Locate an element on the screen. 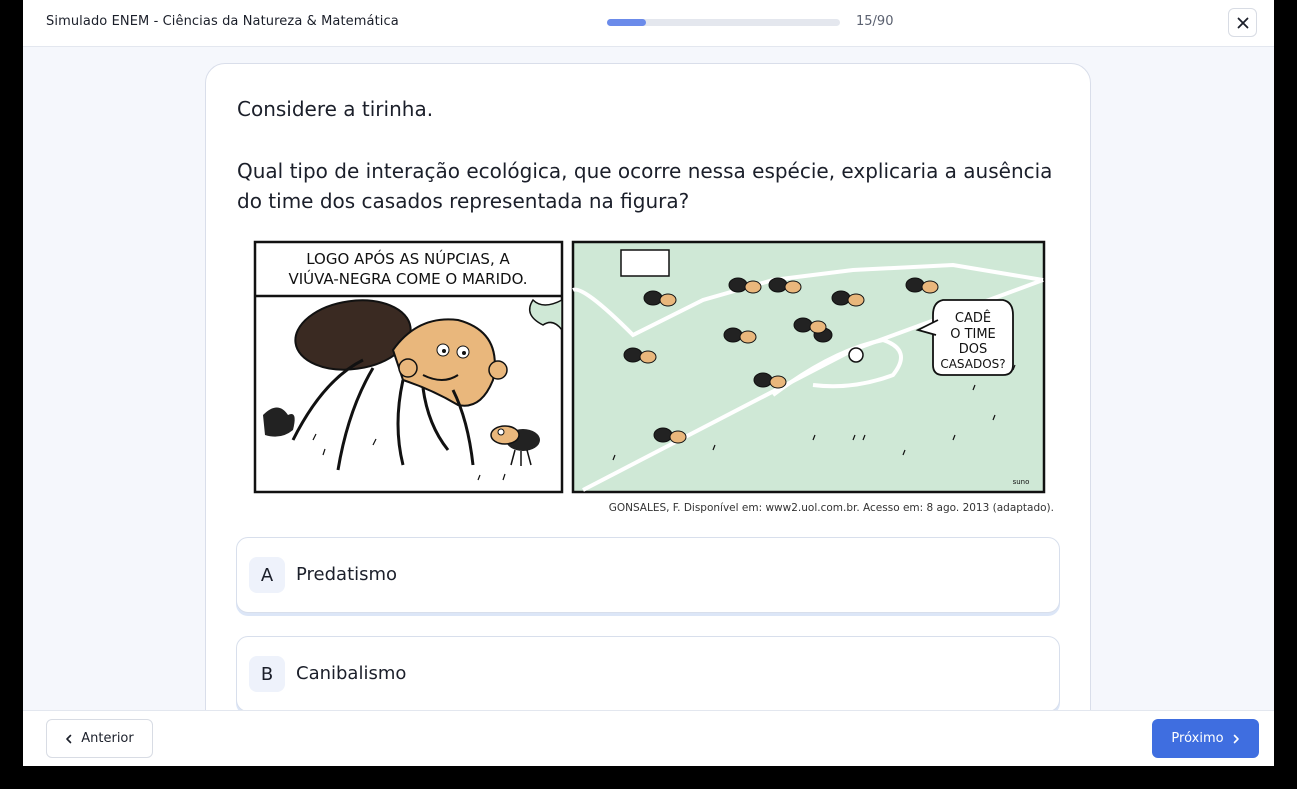  speech-line-2: O TIME is located at coordinates (973, 334).